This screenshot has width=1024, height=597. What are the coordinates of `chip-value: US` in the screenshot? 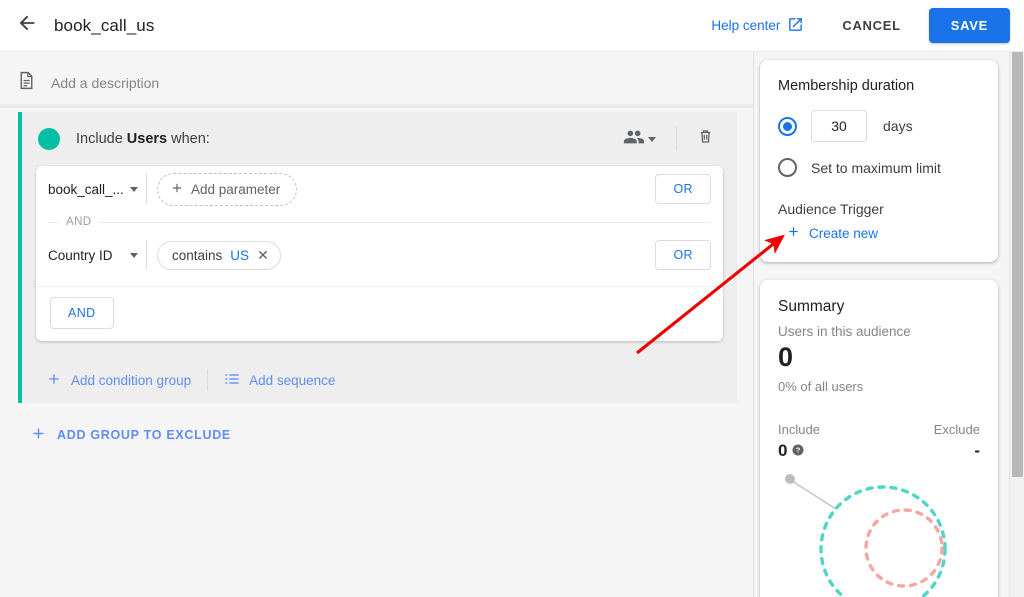 It's located at (240, 255).